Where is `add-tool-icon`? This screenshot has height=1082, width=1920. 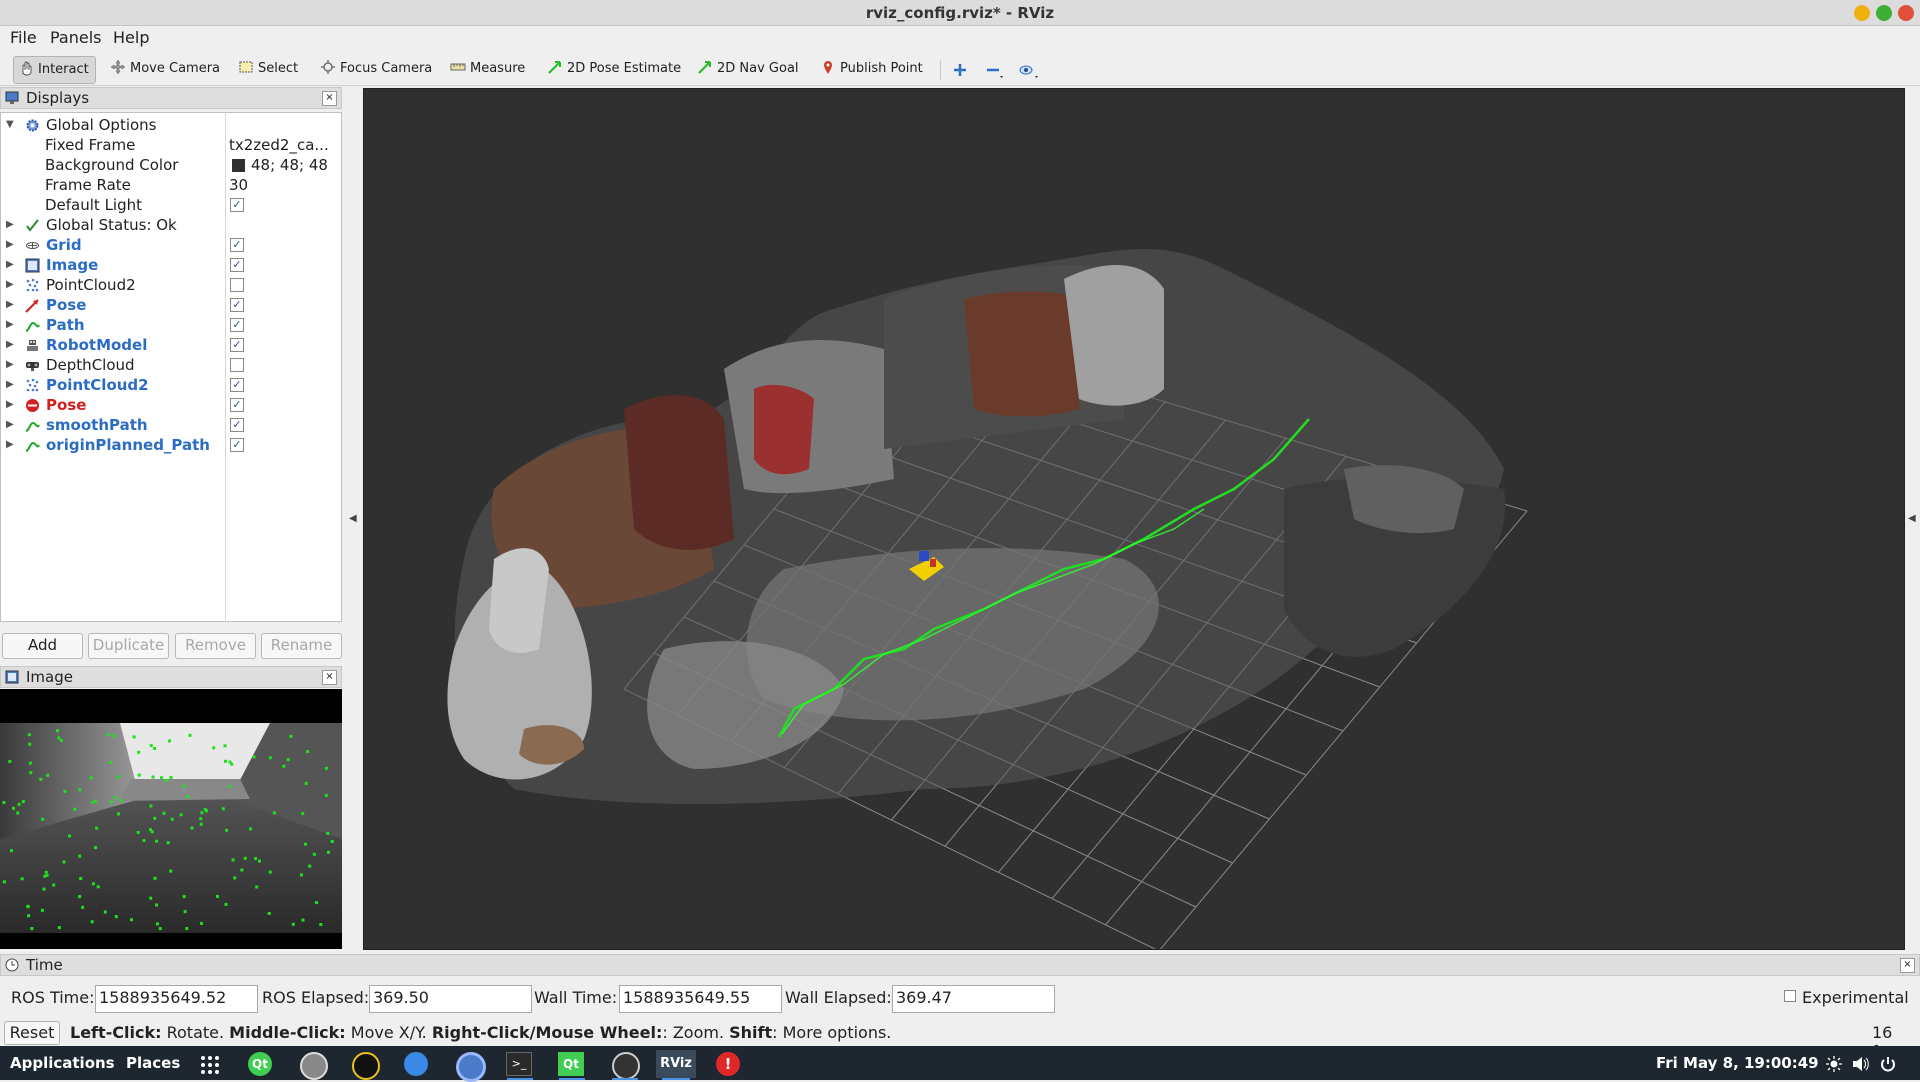
add-tool-icon is located at coordinates (960, 70).